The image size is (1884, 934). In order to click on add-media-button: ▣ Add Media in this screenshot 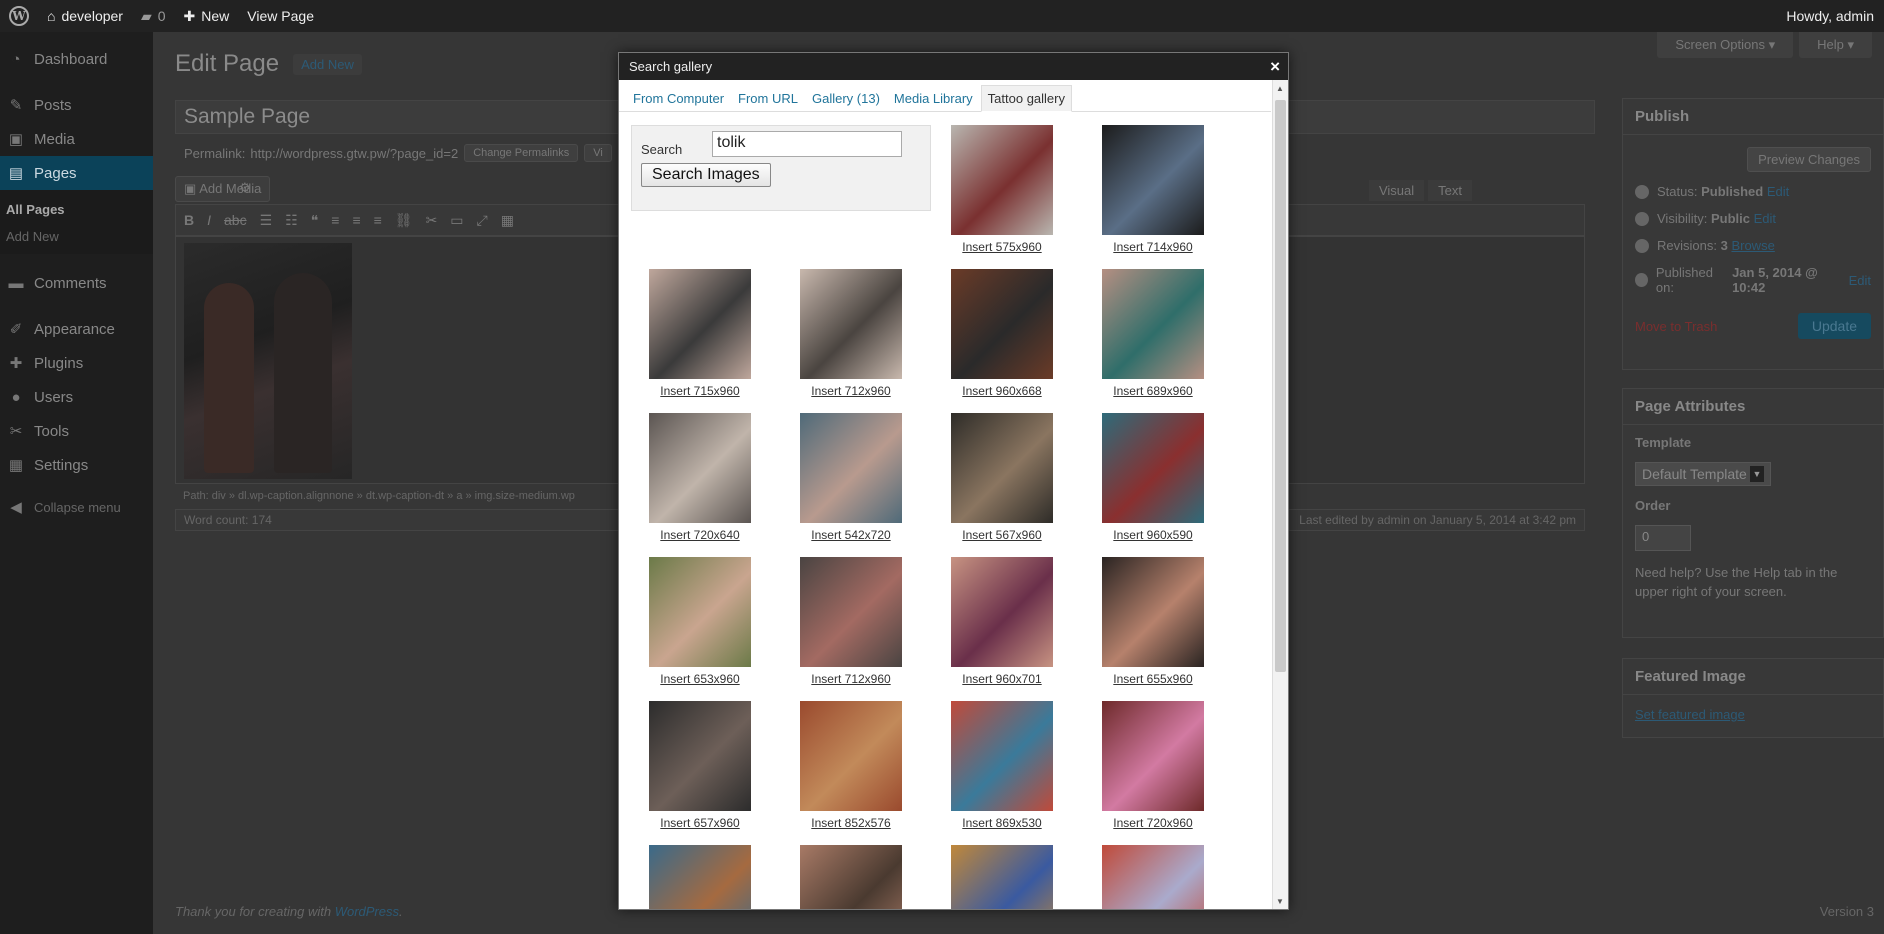, I will do `click(223, 189)`.